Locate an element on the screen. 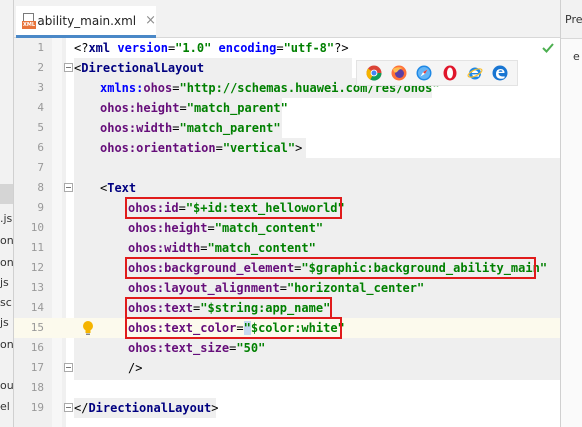  firefox-icon is located at coordinates (399, 73).